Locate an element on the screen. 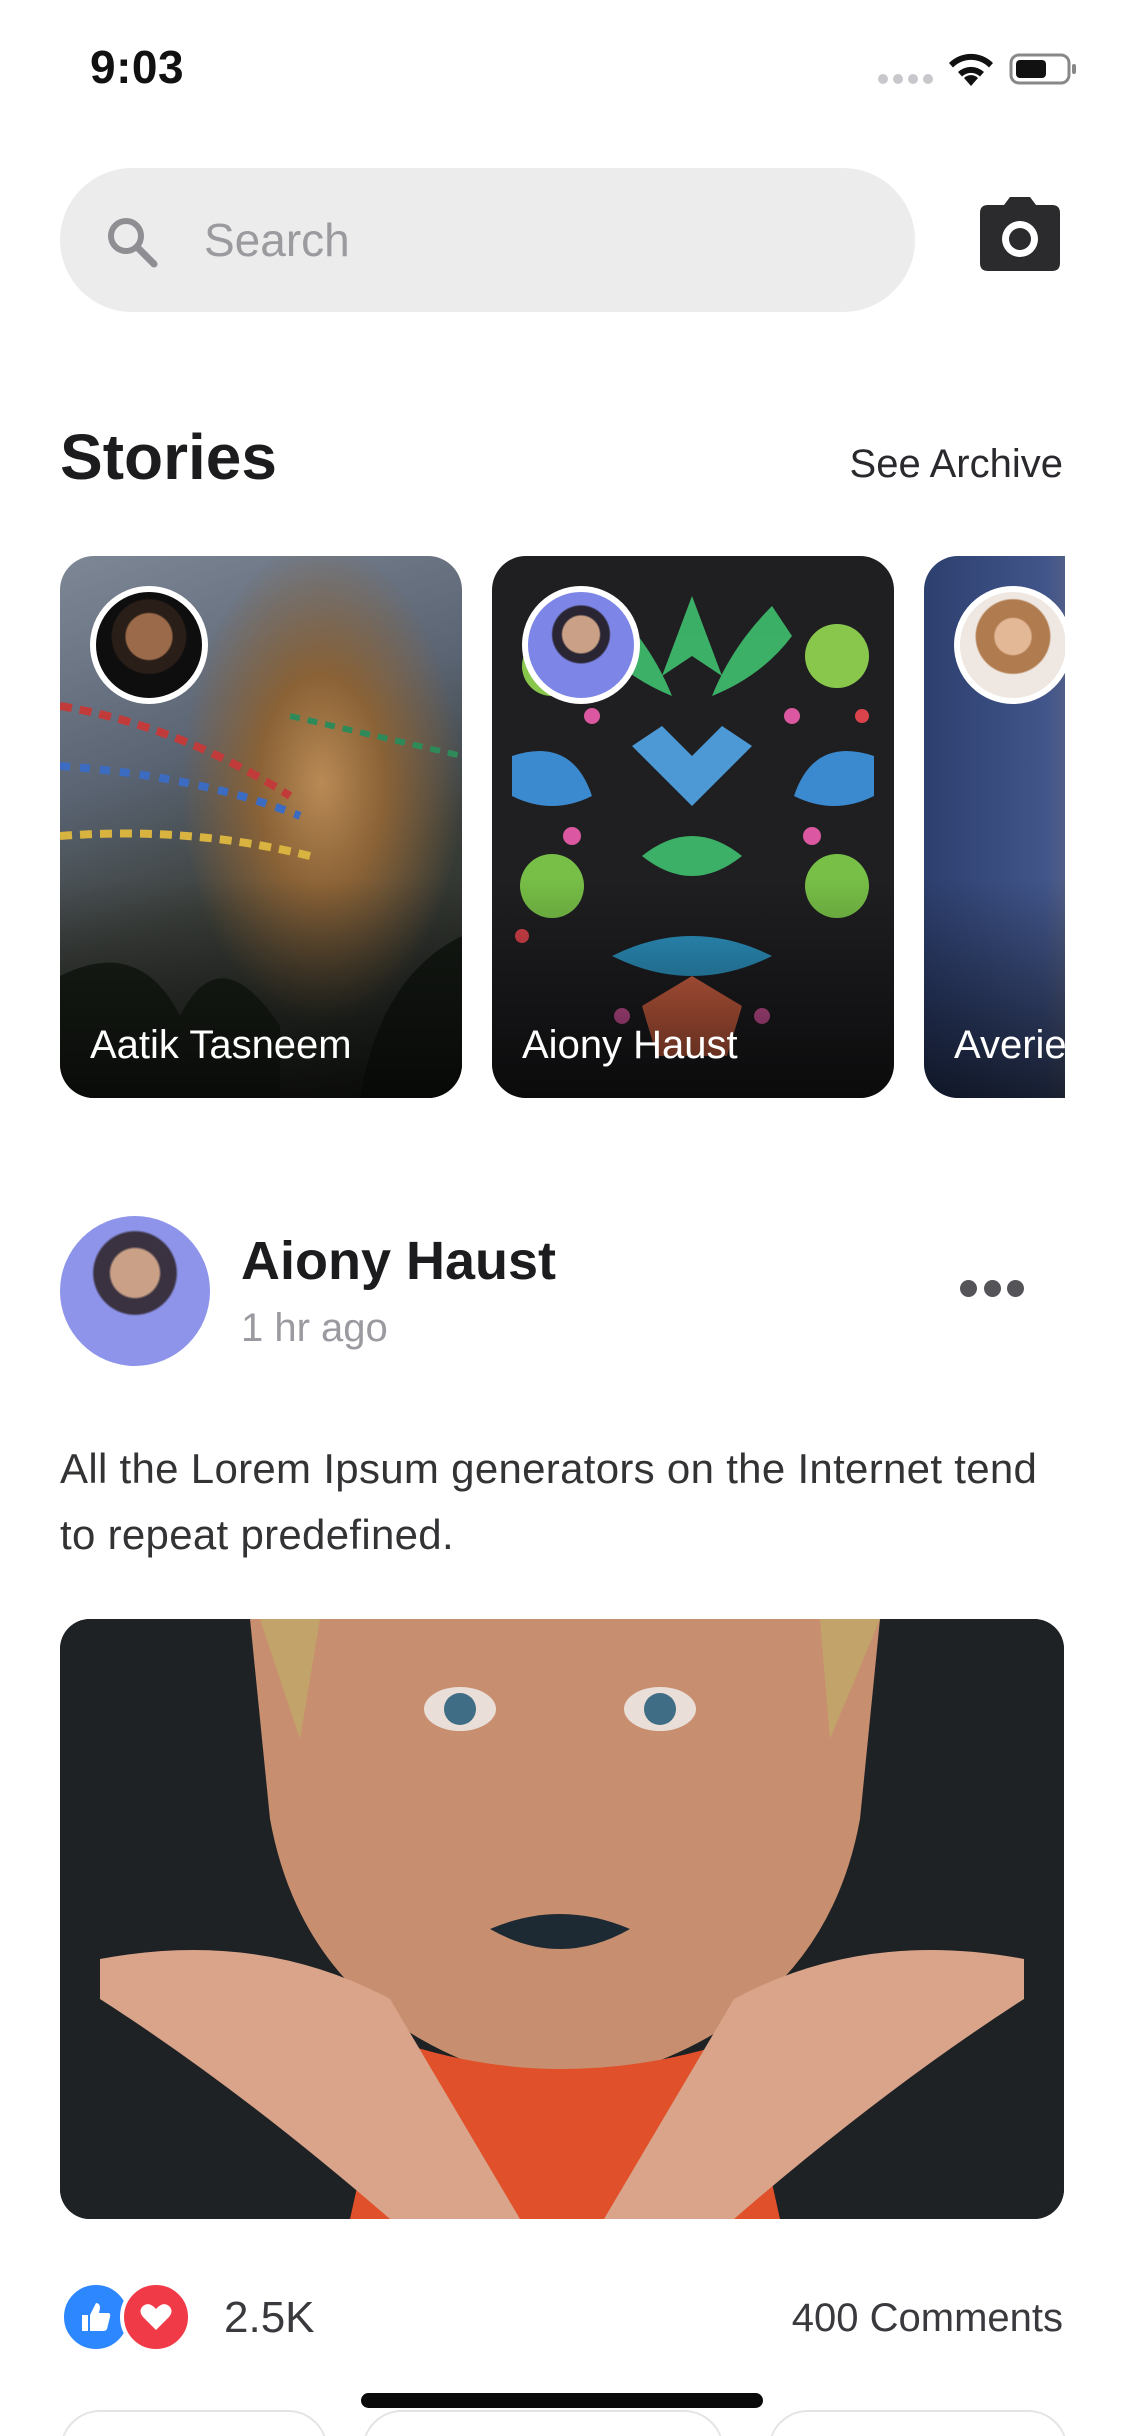  post-author-name: Aiony Haust is located at coordinates (398, 1261).